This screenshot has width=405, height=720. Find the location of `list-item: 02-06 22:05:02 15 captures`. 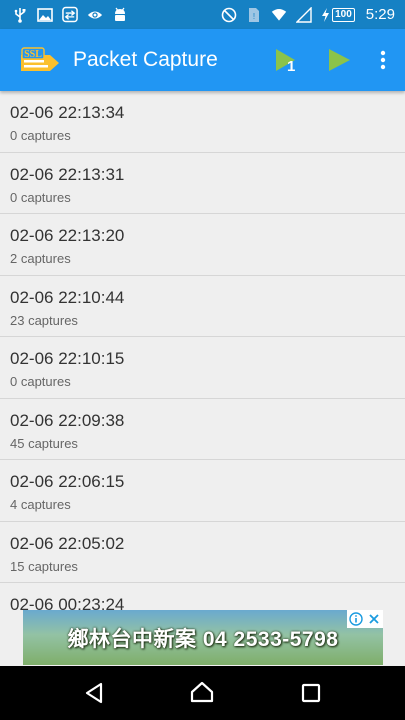

list-item: 02-06 22:05:02 15 captures is located at coordinates (202, 552).